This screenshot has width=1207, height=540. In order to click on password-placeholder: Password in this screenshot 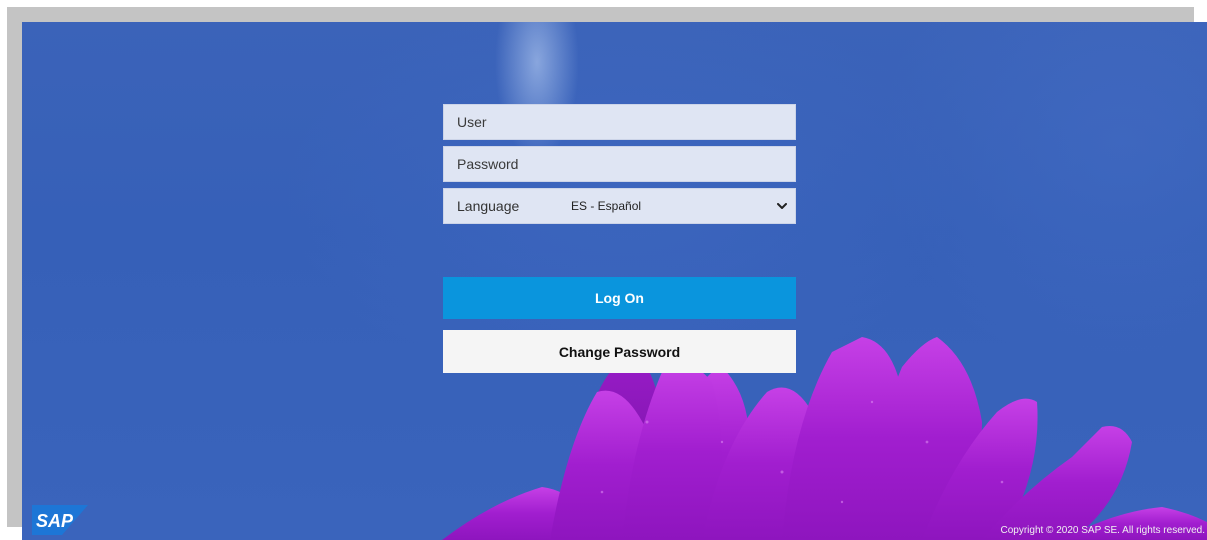, I will do `click(488, 164)`.